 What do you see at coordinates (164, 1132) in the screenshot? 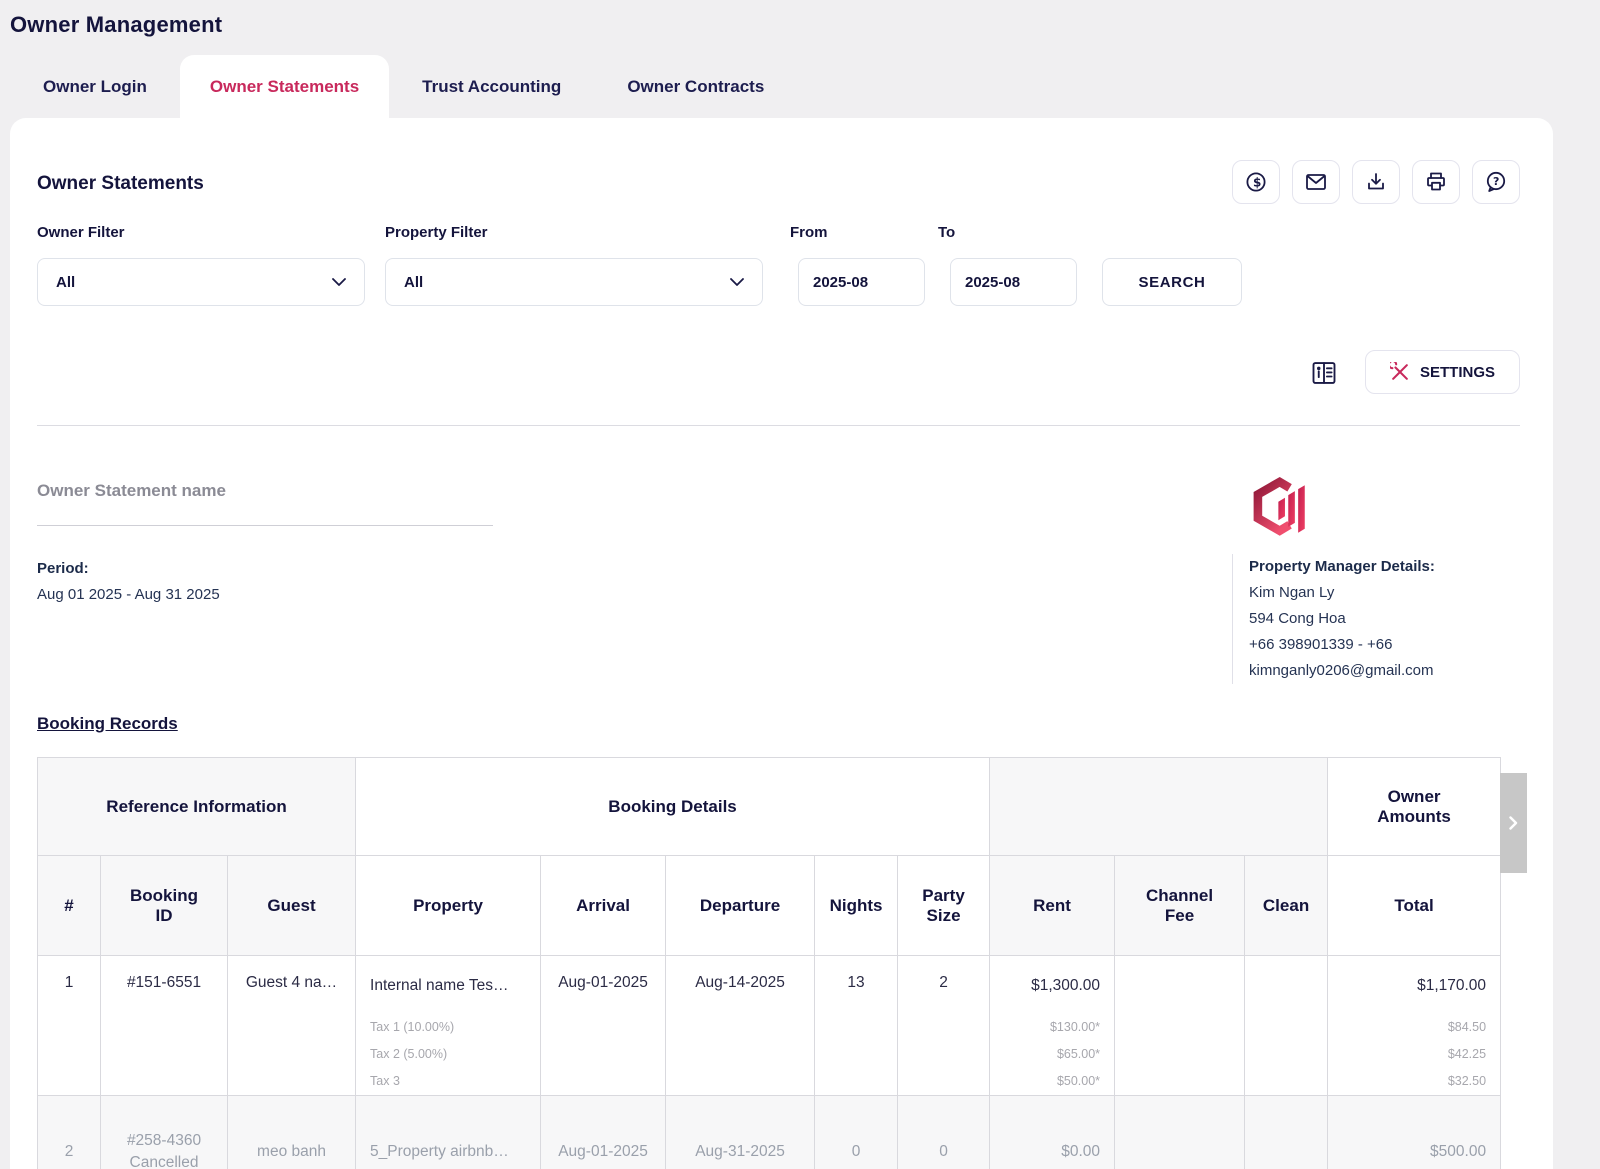
I see `cell-booking-id: #258-4360 Cancelled` at bounding box center [164, 1132].